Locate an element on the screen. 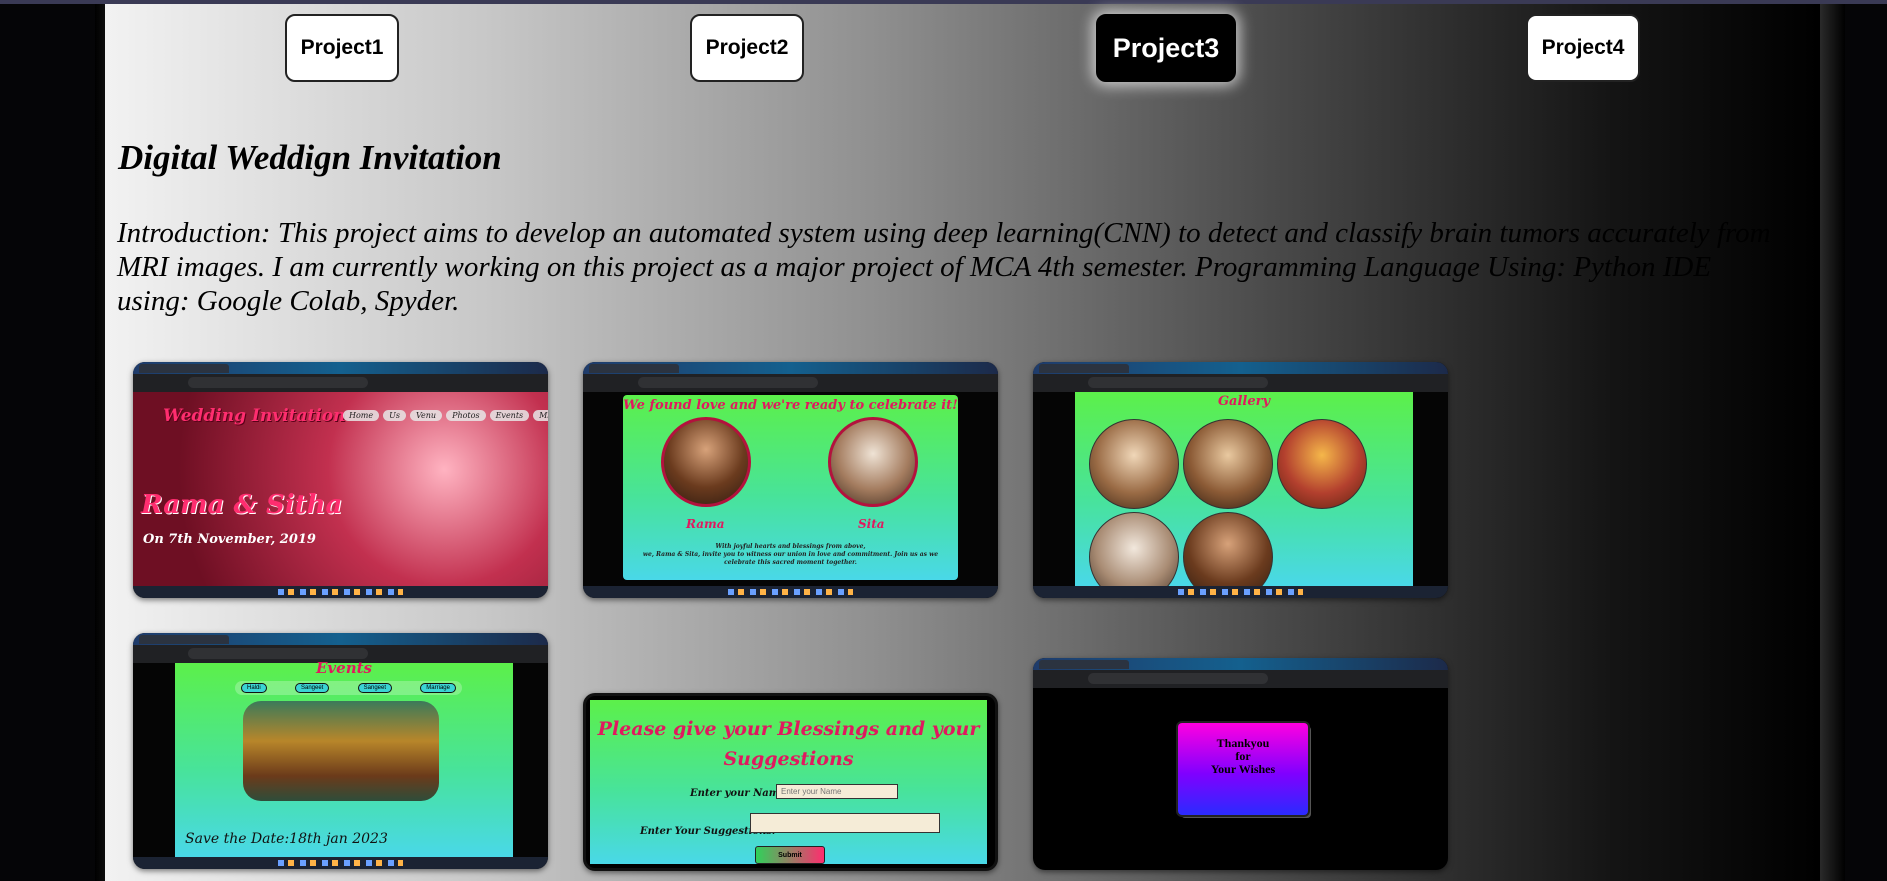 Image resolution: width=1887 pixels, height=881 pixels. home-date: On 7th November, 2019 is located at coordinates (229, 539).